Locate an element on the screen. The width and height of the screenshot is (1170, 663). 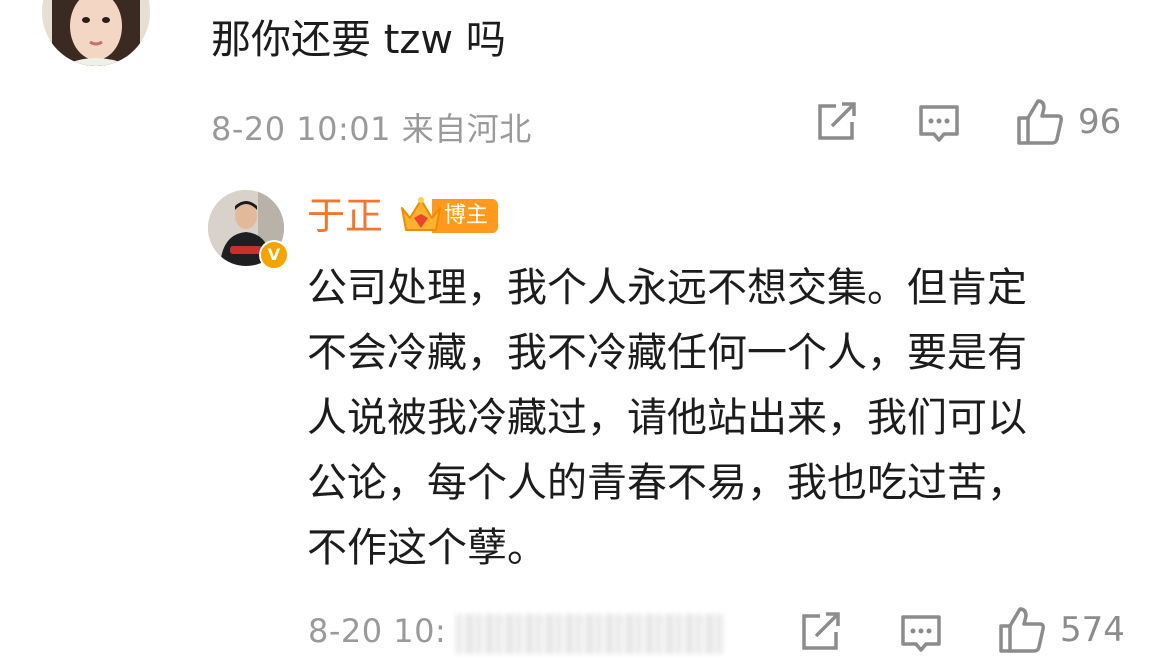
commenter-avatar is located at coordinates (96, 33).